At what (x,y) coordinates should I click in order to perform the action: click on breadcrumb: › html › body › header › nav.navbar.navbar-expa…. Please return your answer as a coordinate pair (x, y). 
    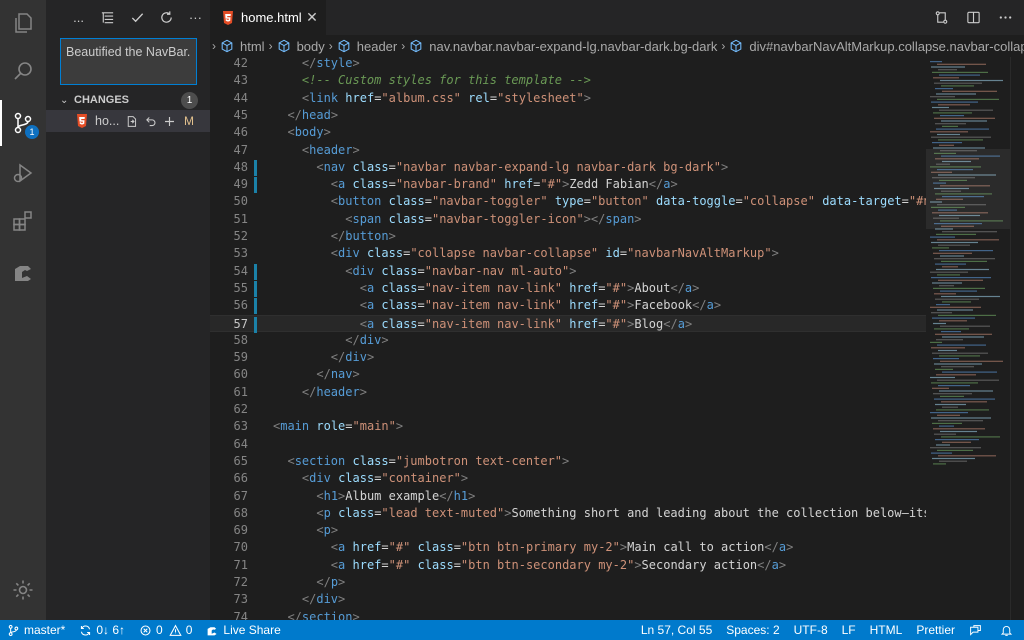
    Looking at the image, I should click on (617, 46).